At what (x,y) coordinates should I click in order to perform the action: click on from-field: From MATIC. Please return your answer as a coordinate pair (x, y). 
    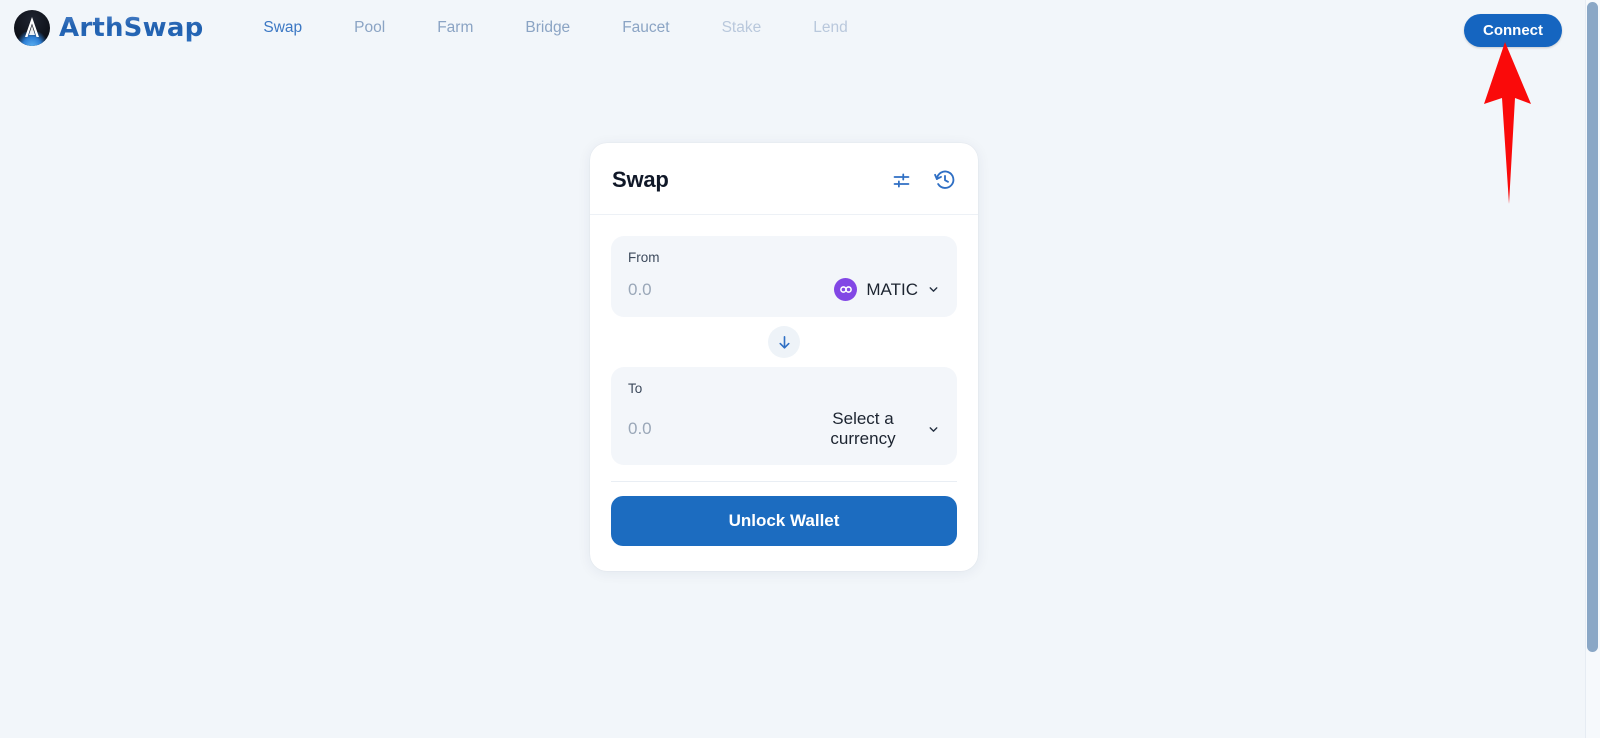
    Looking at the image, I should click on (784, 276).